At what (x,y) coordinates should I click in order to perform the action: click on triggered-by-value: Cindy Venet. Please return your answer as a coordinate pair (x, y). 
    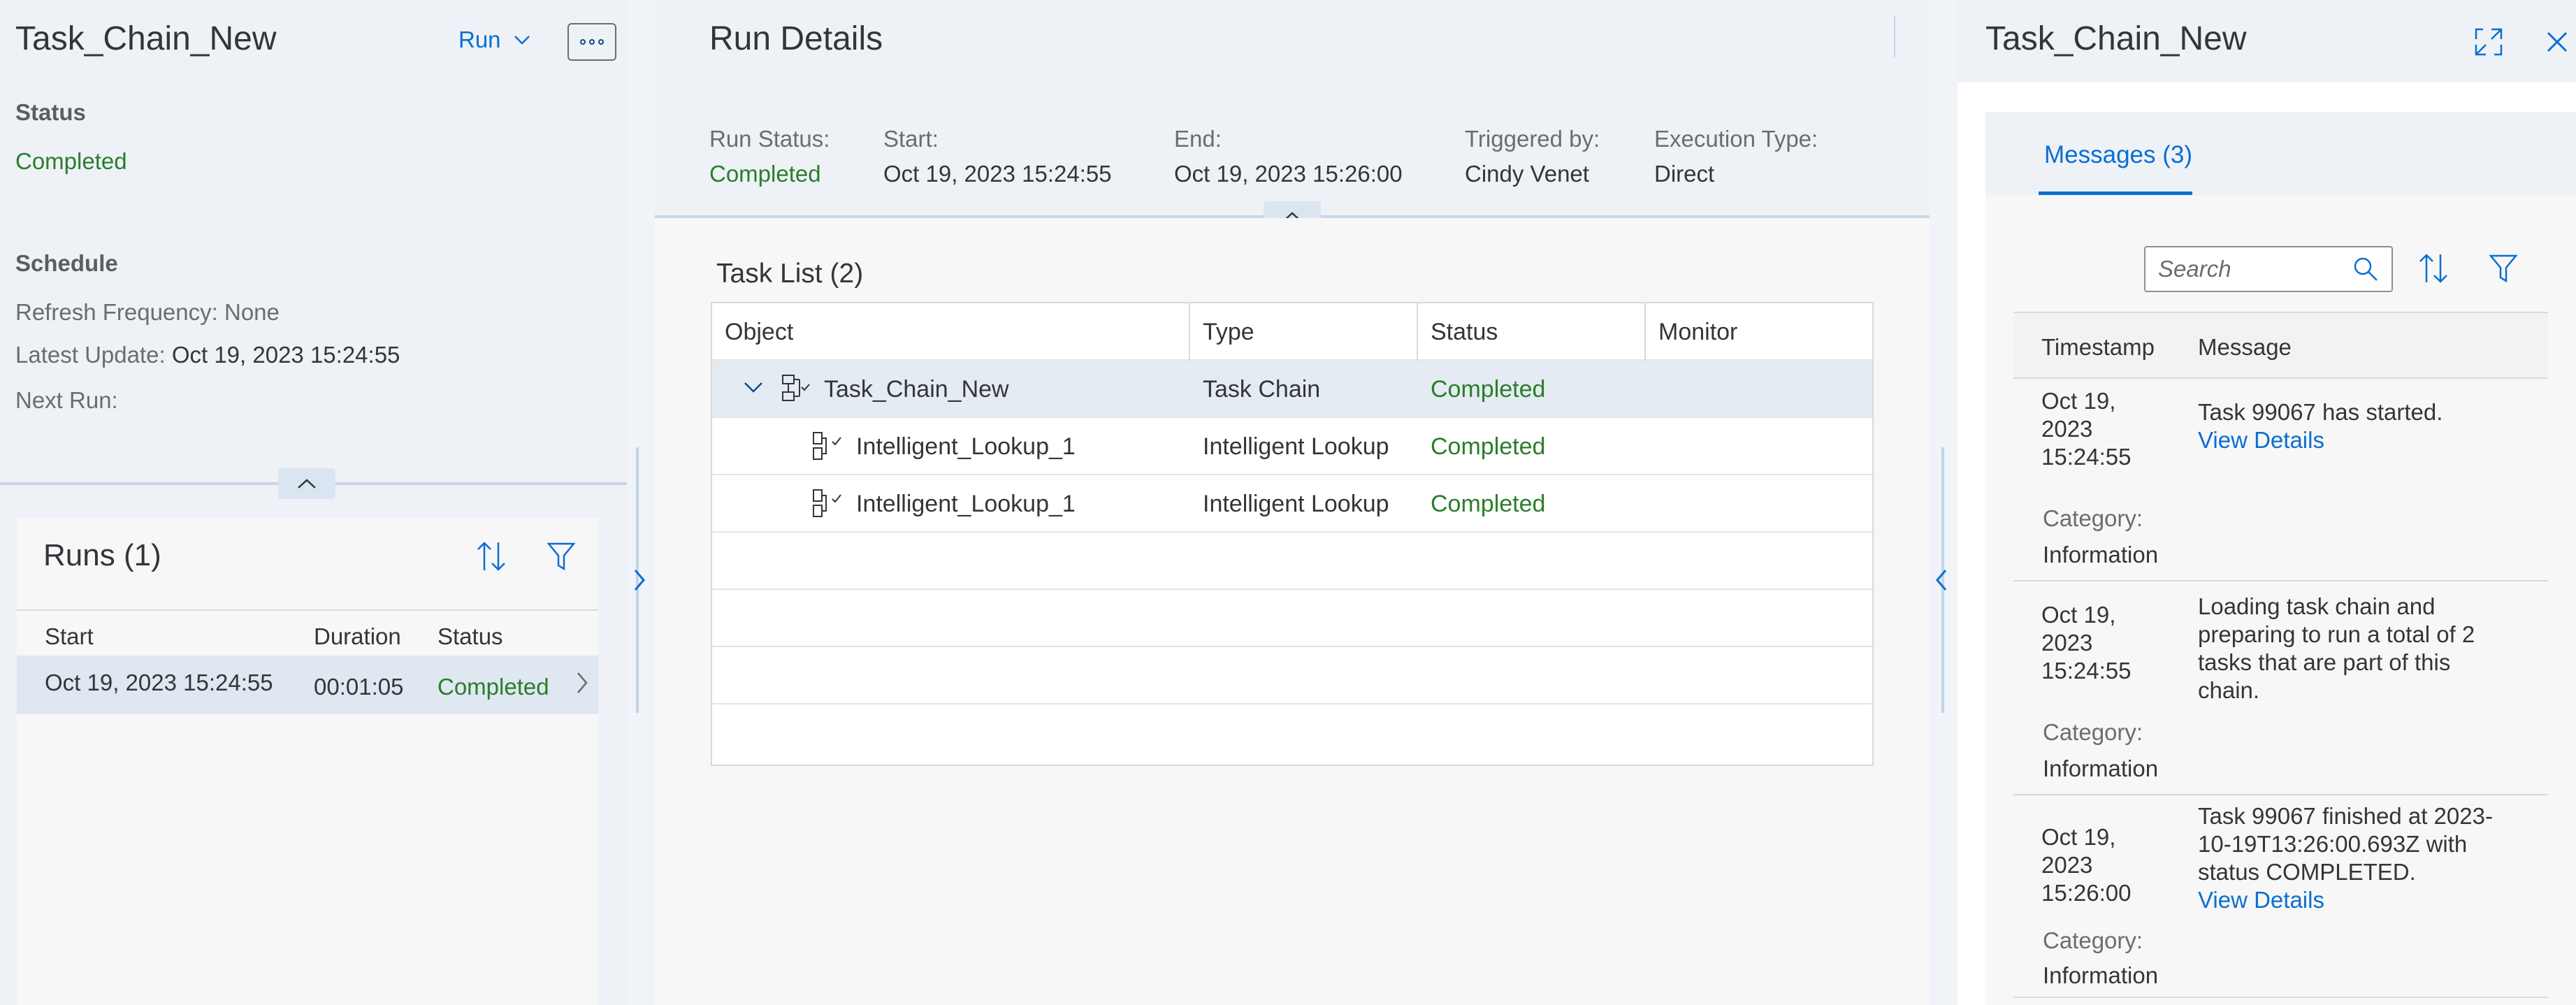
    Looking at the image, I should click on (1527, 174).